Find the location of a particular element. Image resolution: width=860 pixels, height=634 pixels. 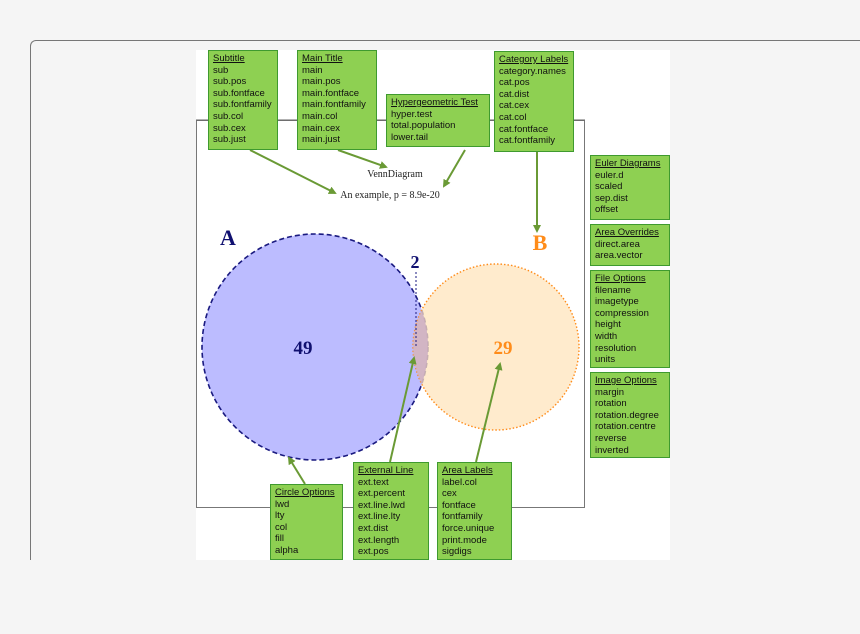

parameter-item: ext.dist is located at coordinates (373, 528).